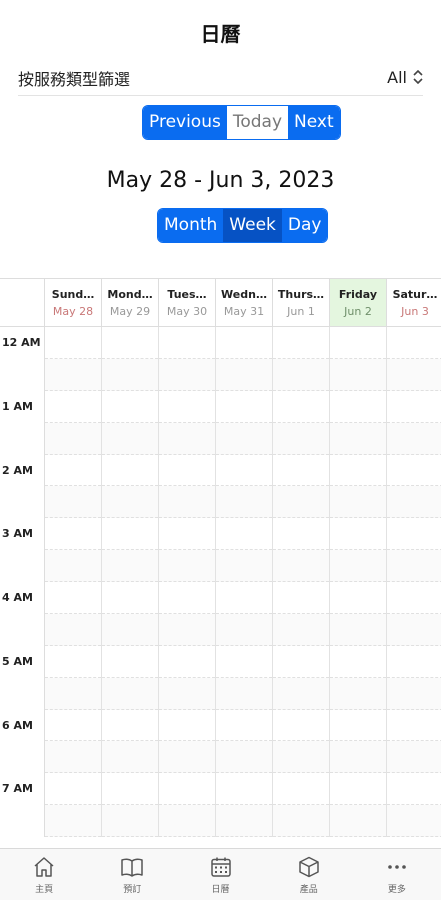  What do you see at coordinates (130, 311) in the screenshot?
I see `day-date: May 29` at bounding box center [130, 311].